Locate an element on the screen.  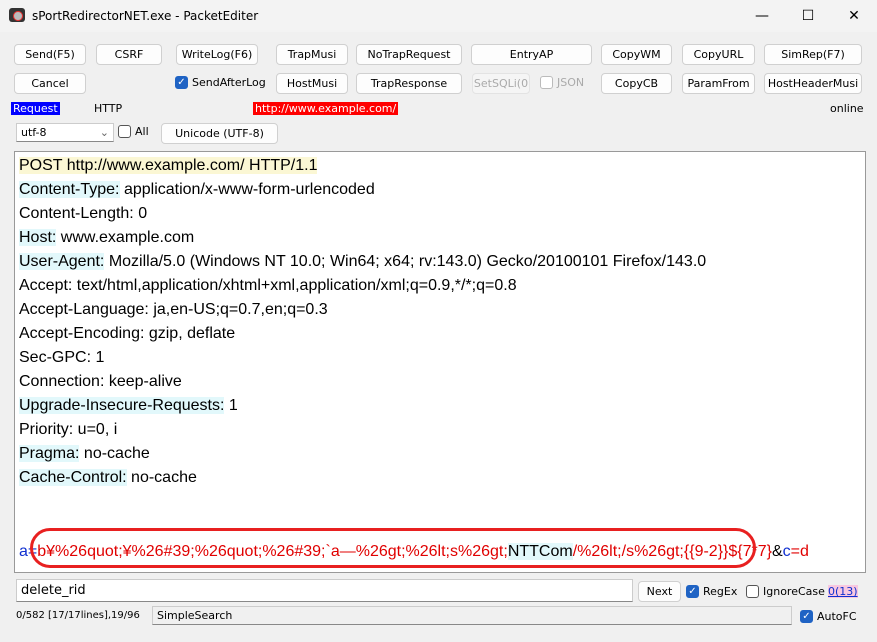
header-value: Accept-Language: ja,en-US;q=0.7,en;q=0.3 is located at coordinates (173, 309).